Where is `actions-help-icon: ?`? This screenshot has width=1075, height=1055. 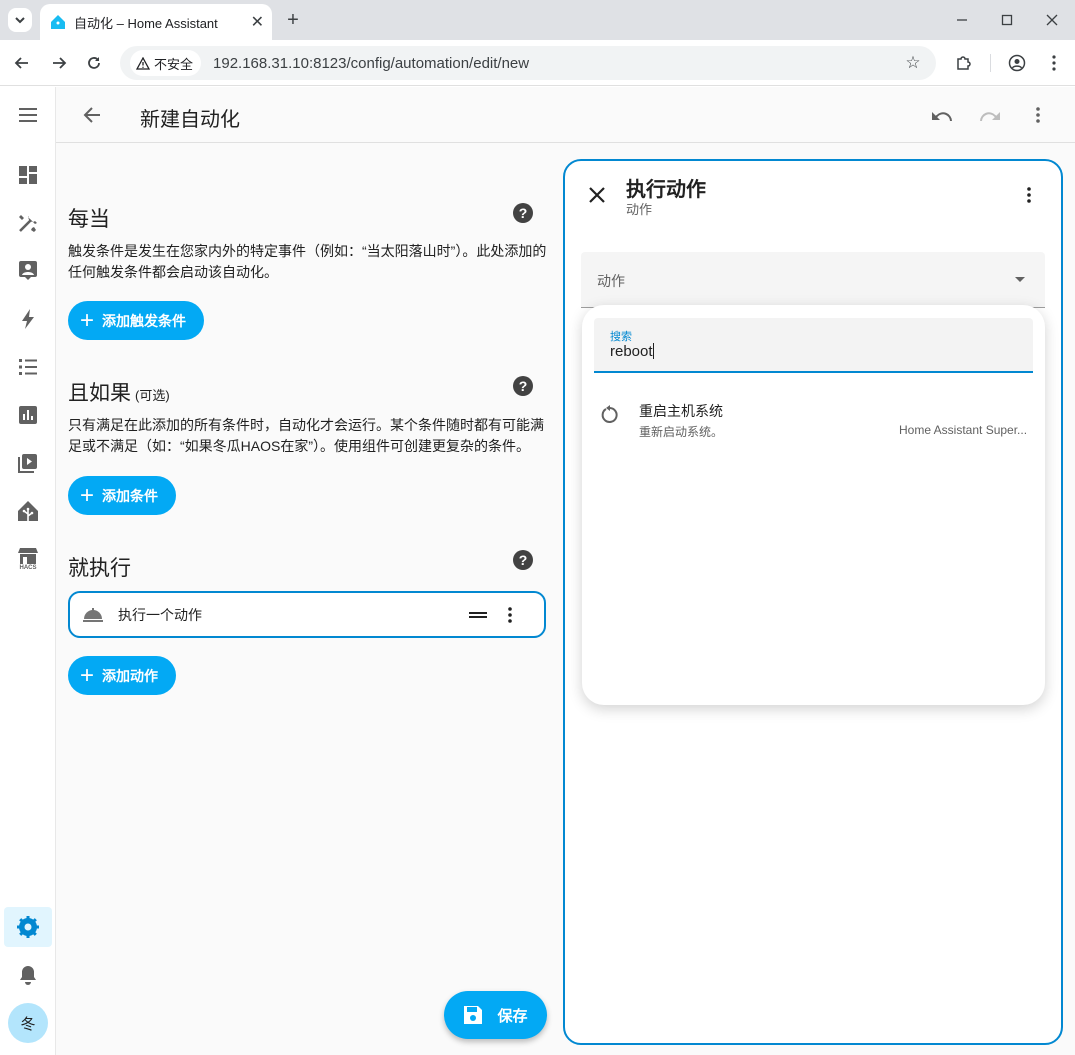
actions-help-icon: ? is located at coordinates (523, 560).